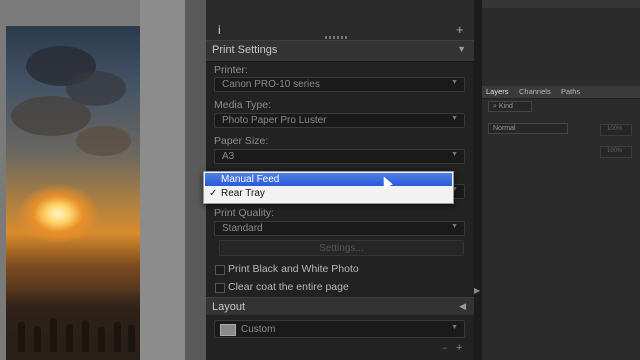 The height and width of the screenshot is (360, 640). Describe the element at coordinates (339, 156) in the screenshot. I see `paper-size-select: A3 ▼` at that location.